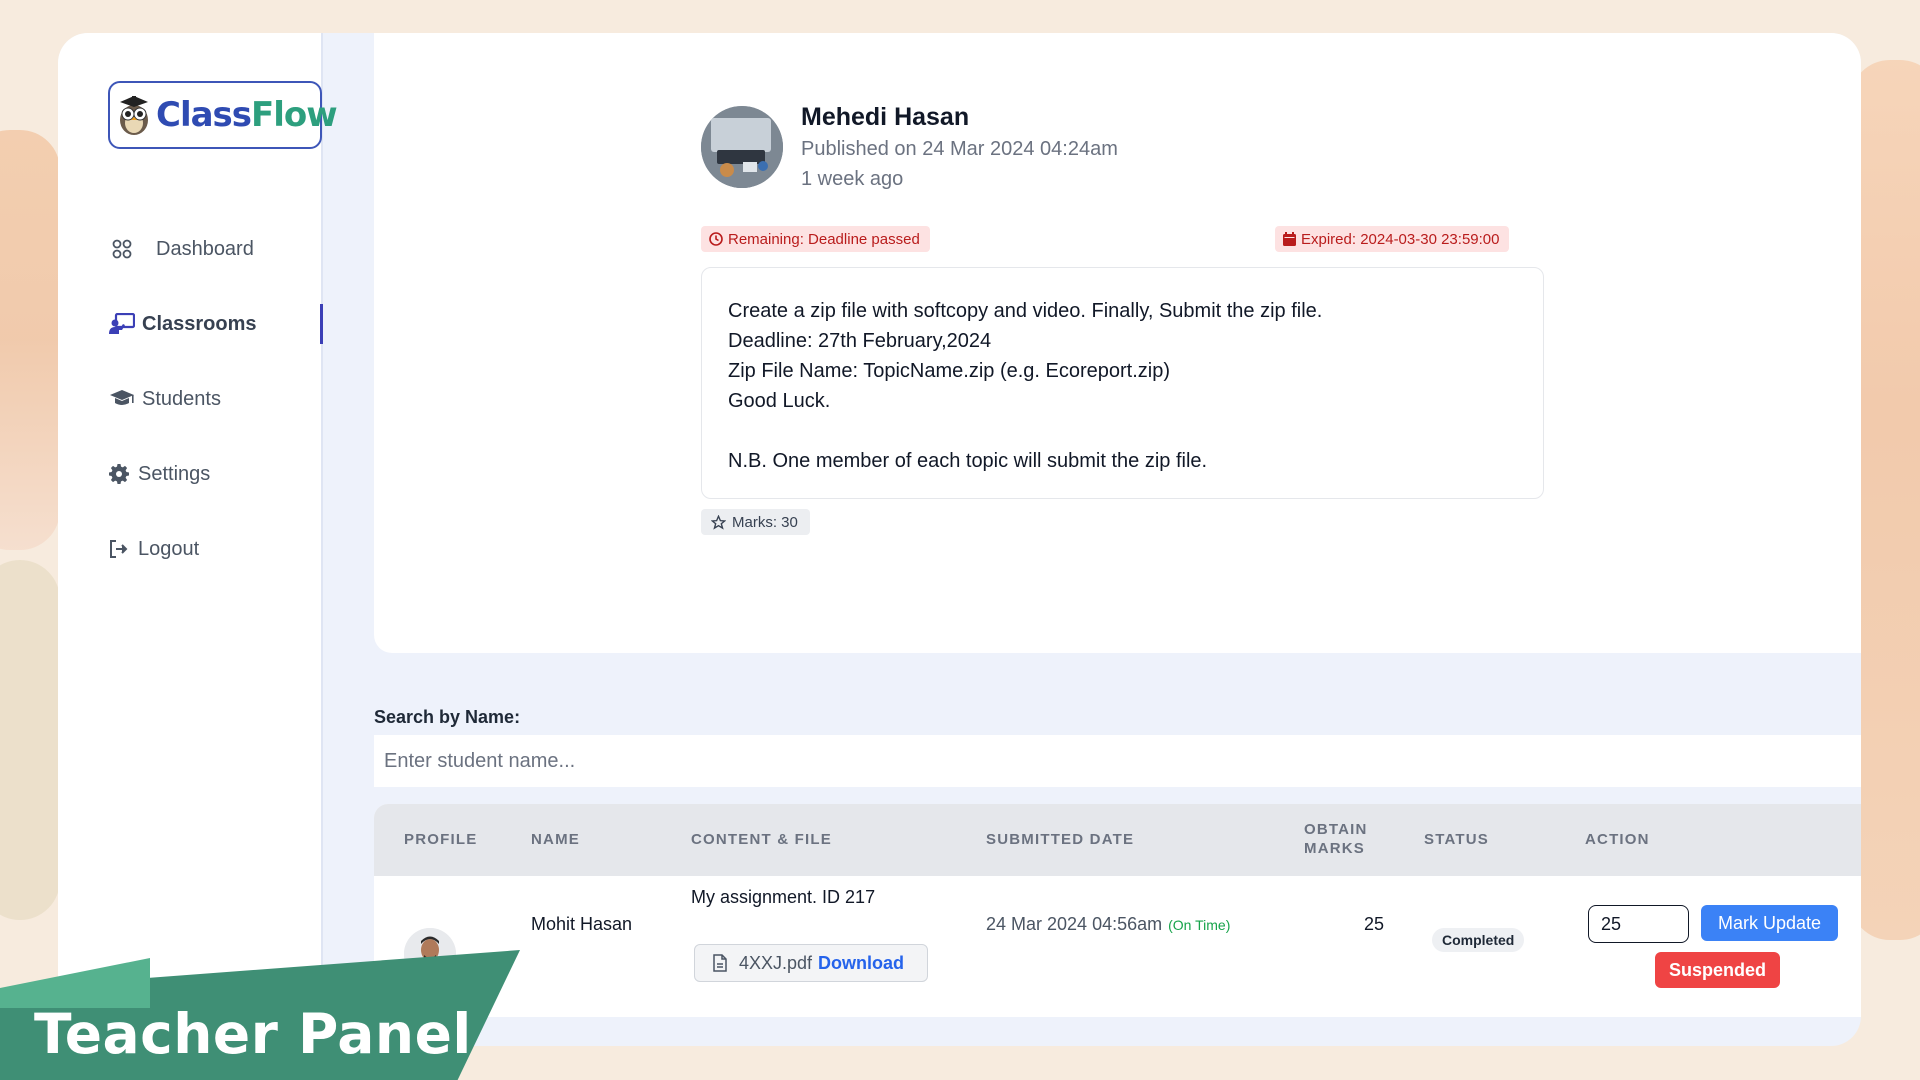 Image resolution: width=1920 pixels, height=1080 pixels. Describe the element at coordinates (174, 473) in the screenshot. I see `sidebar-item-label: Settings` at that location.